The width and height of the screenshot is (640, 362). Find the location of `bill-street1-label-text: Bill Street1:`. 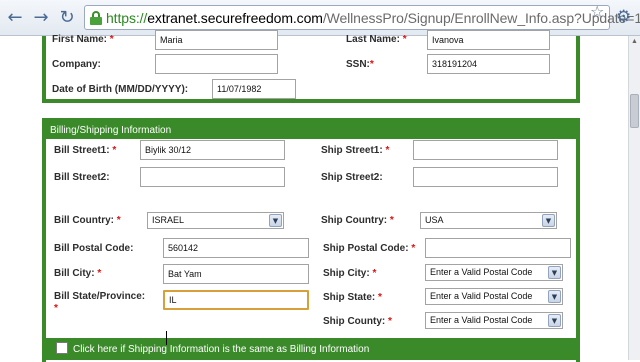

bill-street1-label-text: Bill Street1: is located at coordinates (82, 150).